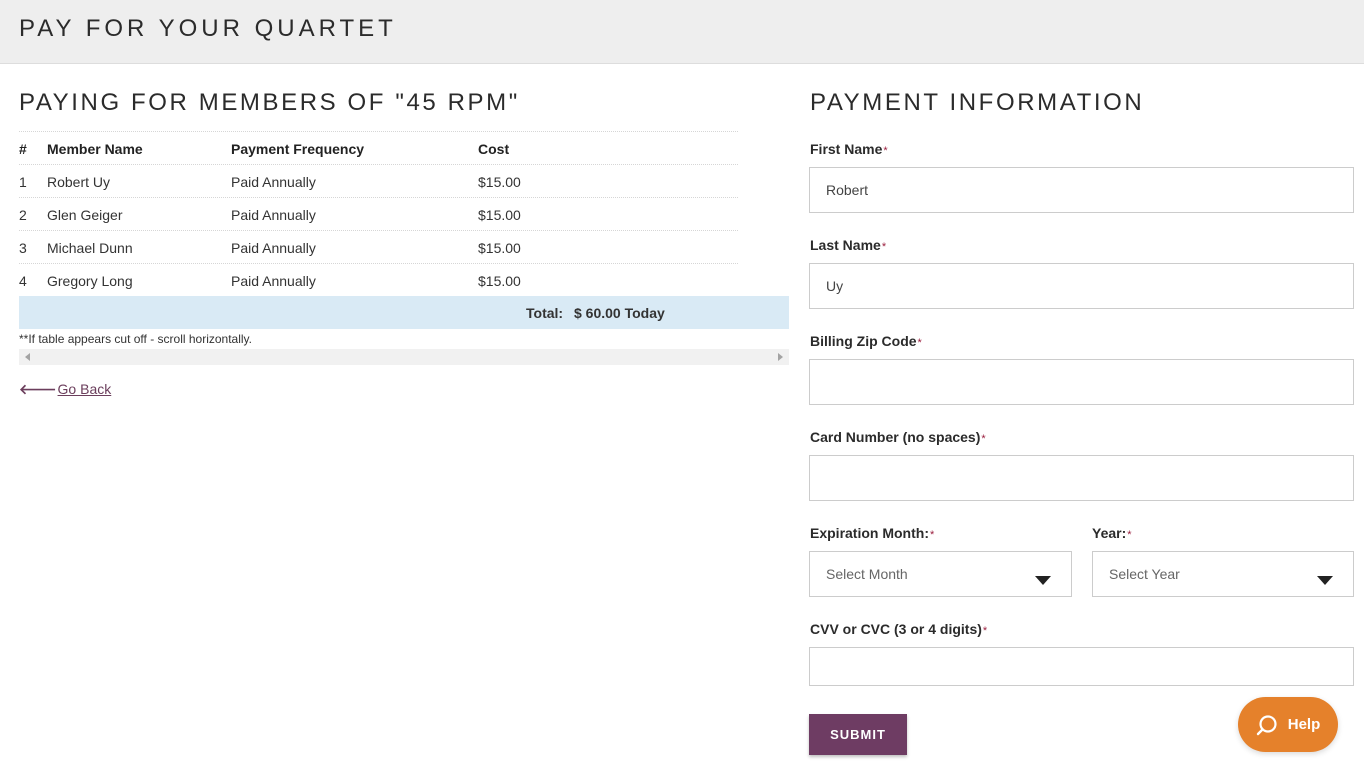 Image resolution: width=1364 pixels, height=765 pixels. Describe the element at coordinates (269, 102) in the screenshot. I see `members-section-title: PAYING FOR MEMBERS OF "45 RPM"` at that location.